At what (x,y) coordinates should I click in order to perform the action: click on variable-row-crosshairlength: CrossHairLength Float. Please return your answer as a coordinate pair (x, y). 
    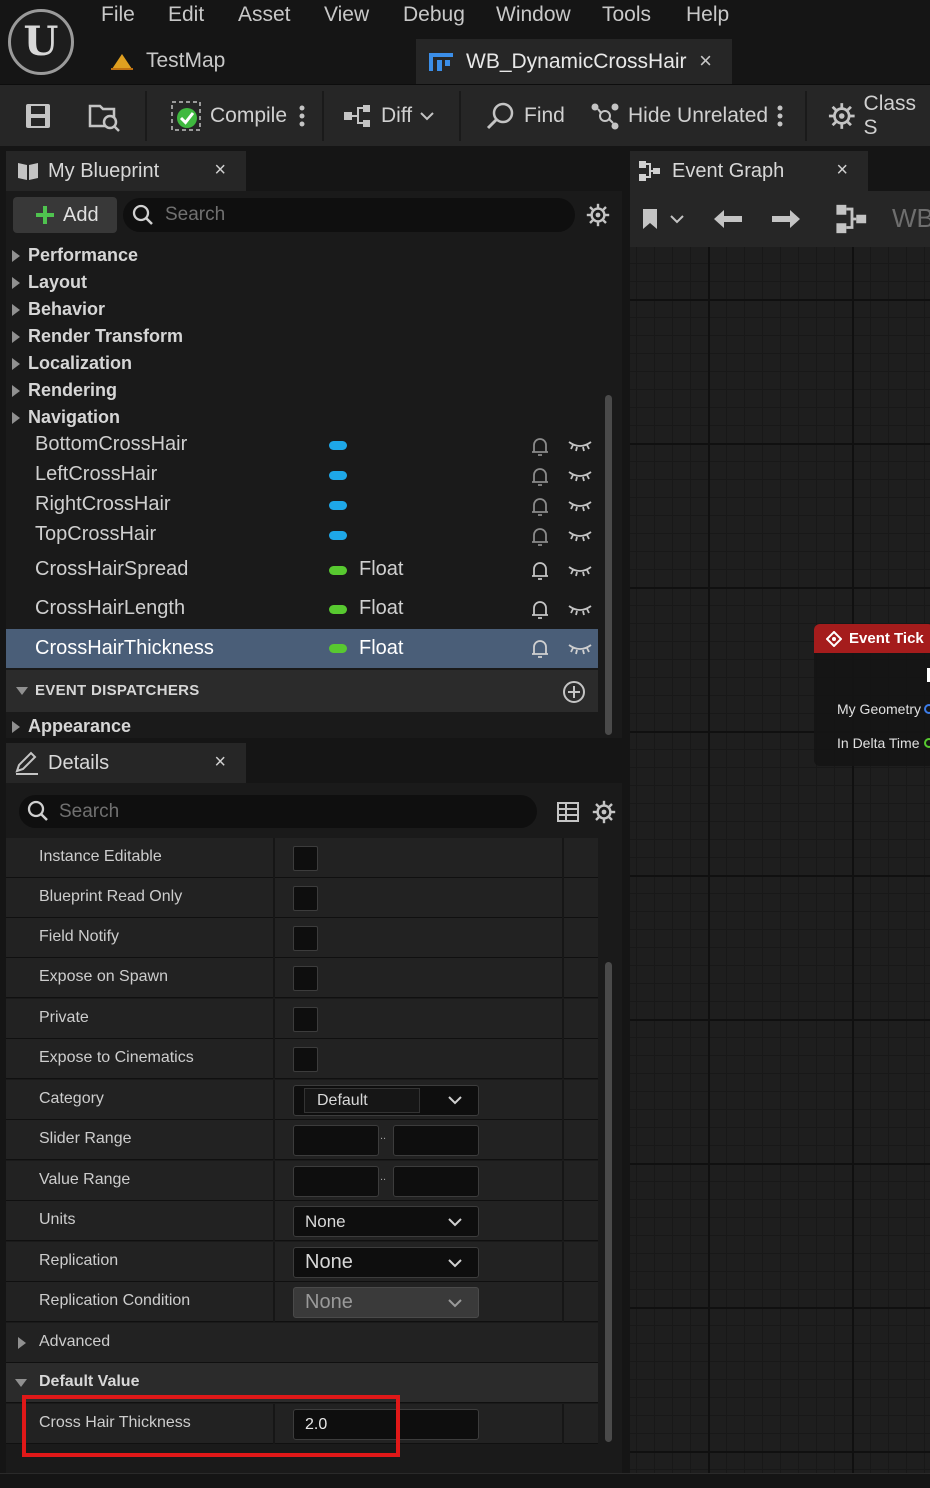
    Looking at the image, I should click on (302, 609).